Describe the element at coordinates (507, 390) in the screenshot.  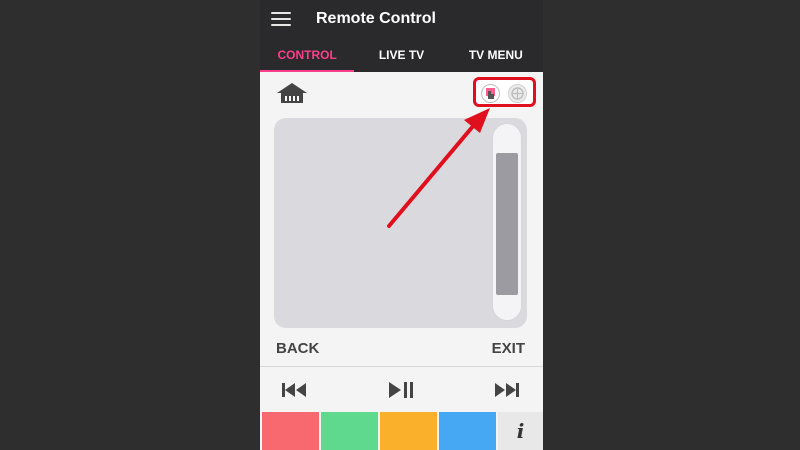
I see `fast-forward-icon` at that location.